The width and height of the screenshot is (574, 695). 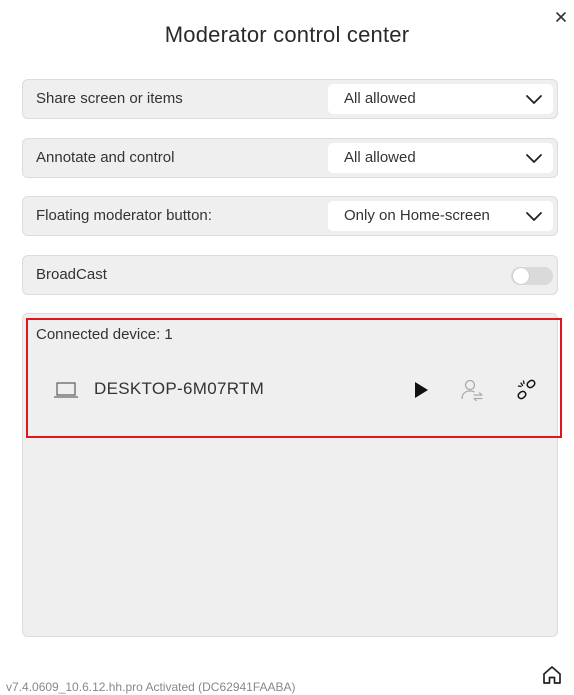 What do you see at coordinates (71, 274) in the screenshot?
I see `broadcast-label: BroadCast` at bounding box center [71, 274].